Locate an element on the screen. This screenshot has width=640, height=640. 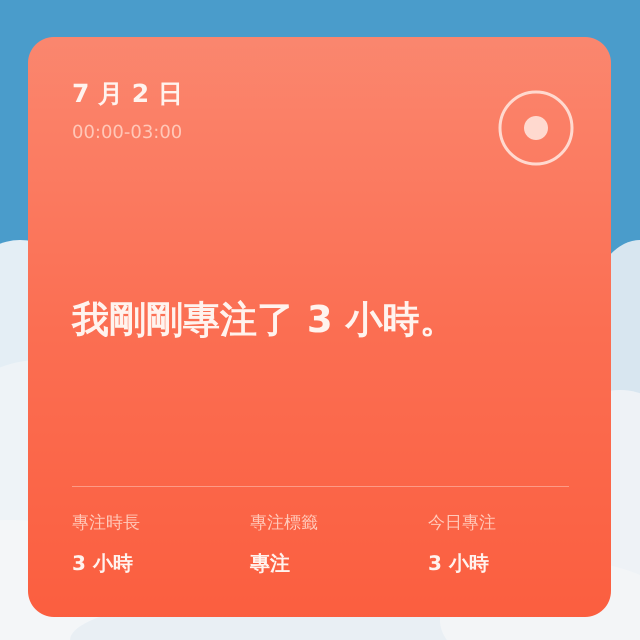
stat-value: 專注 is located at coordinates (270, 563).